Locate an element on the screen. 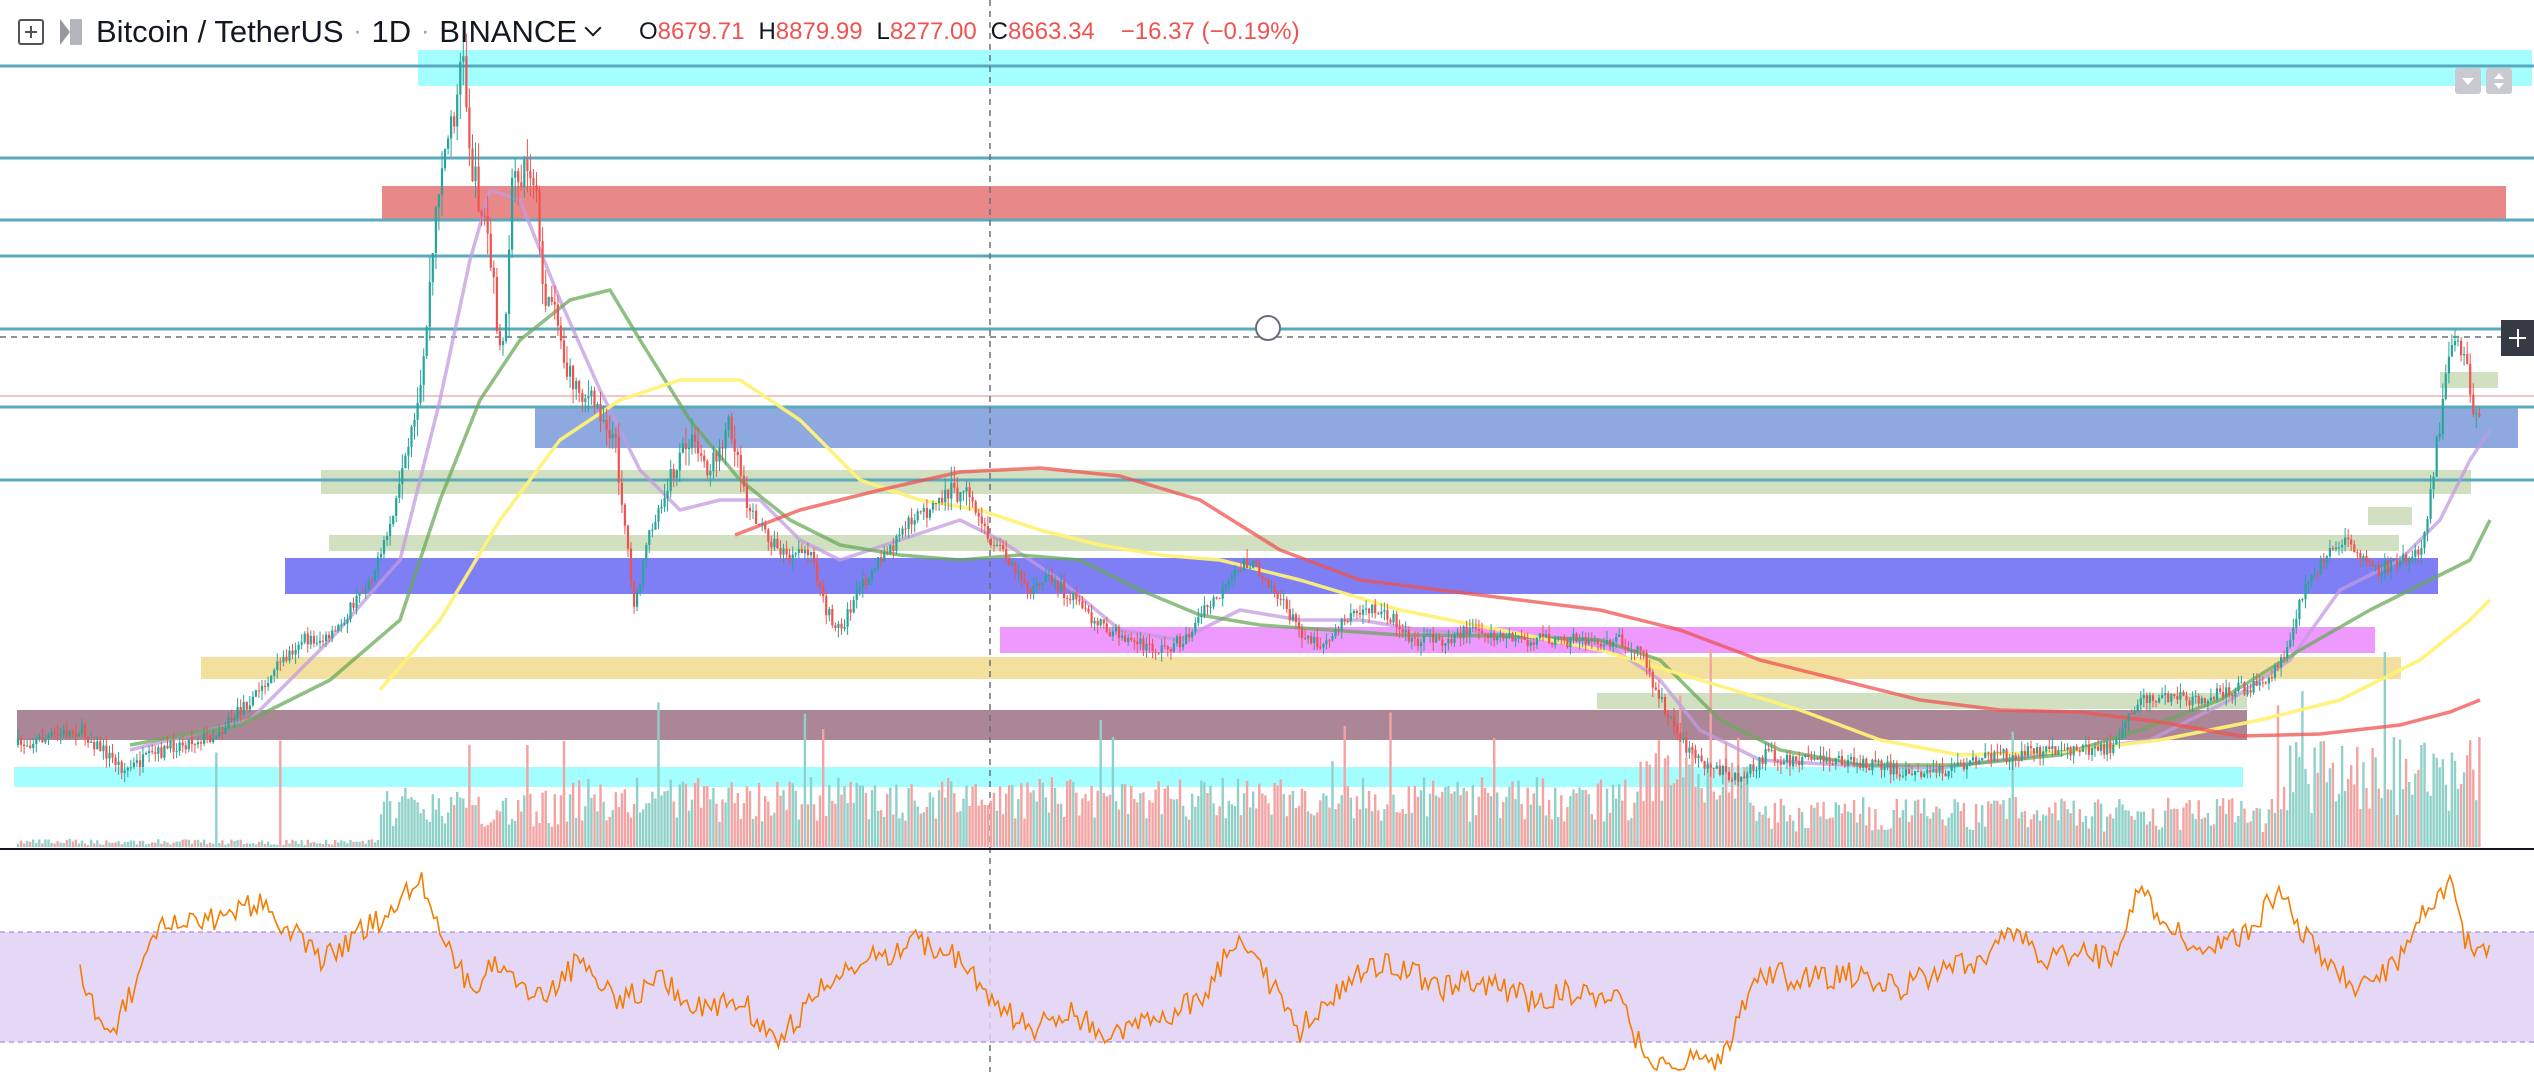 The height and width of the screenshot is (1072, 2534). crosshair-plus-button is located at coordinates (2517, 338).